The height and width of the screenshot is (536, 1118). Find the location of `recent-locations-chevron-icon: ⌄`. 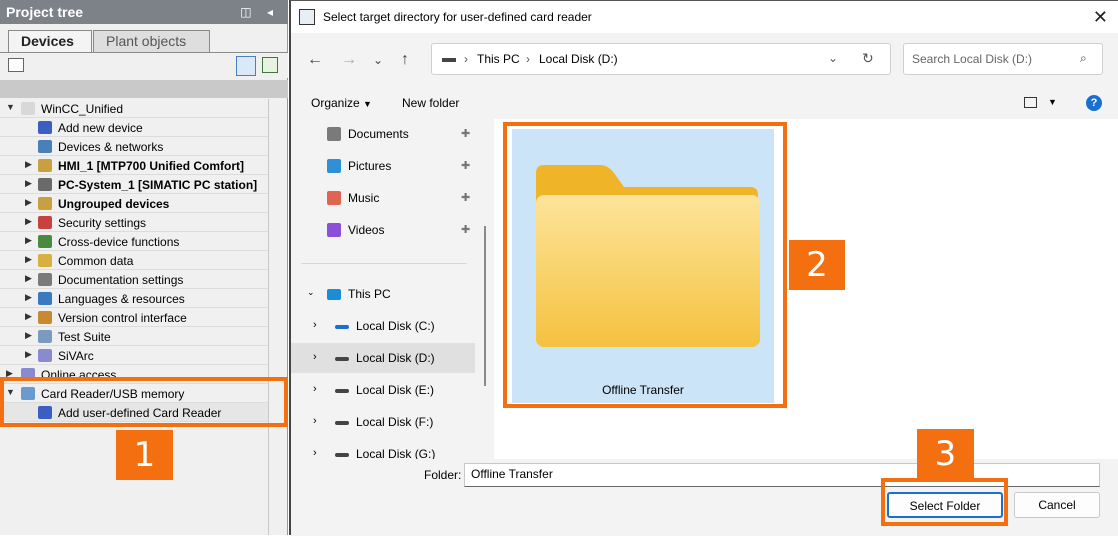

recent-locations-chevron-icon: ⌄ is located at coordinates (378, 60).